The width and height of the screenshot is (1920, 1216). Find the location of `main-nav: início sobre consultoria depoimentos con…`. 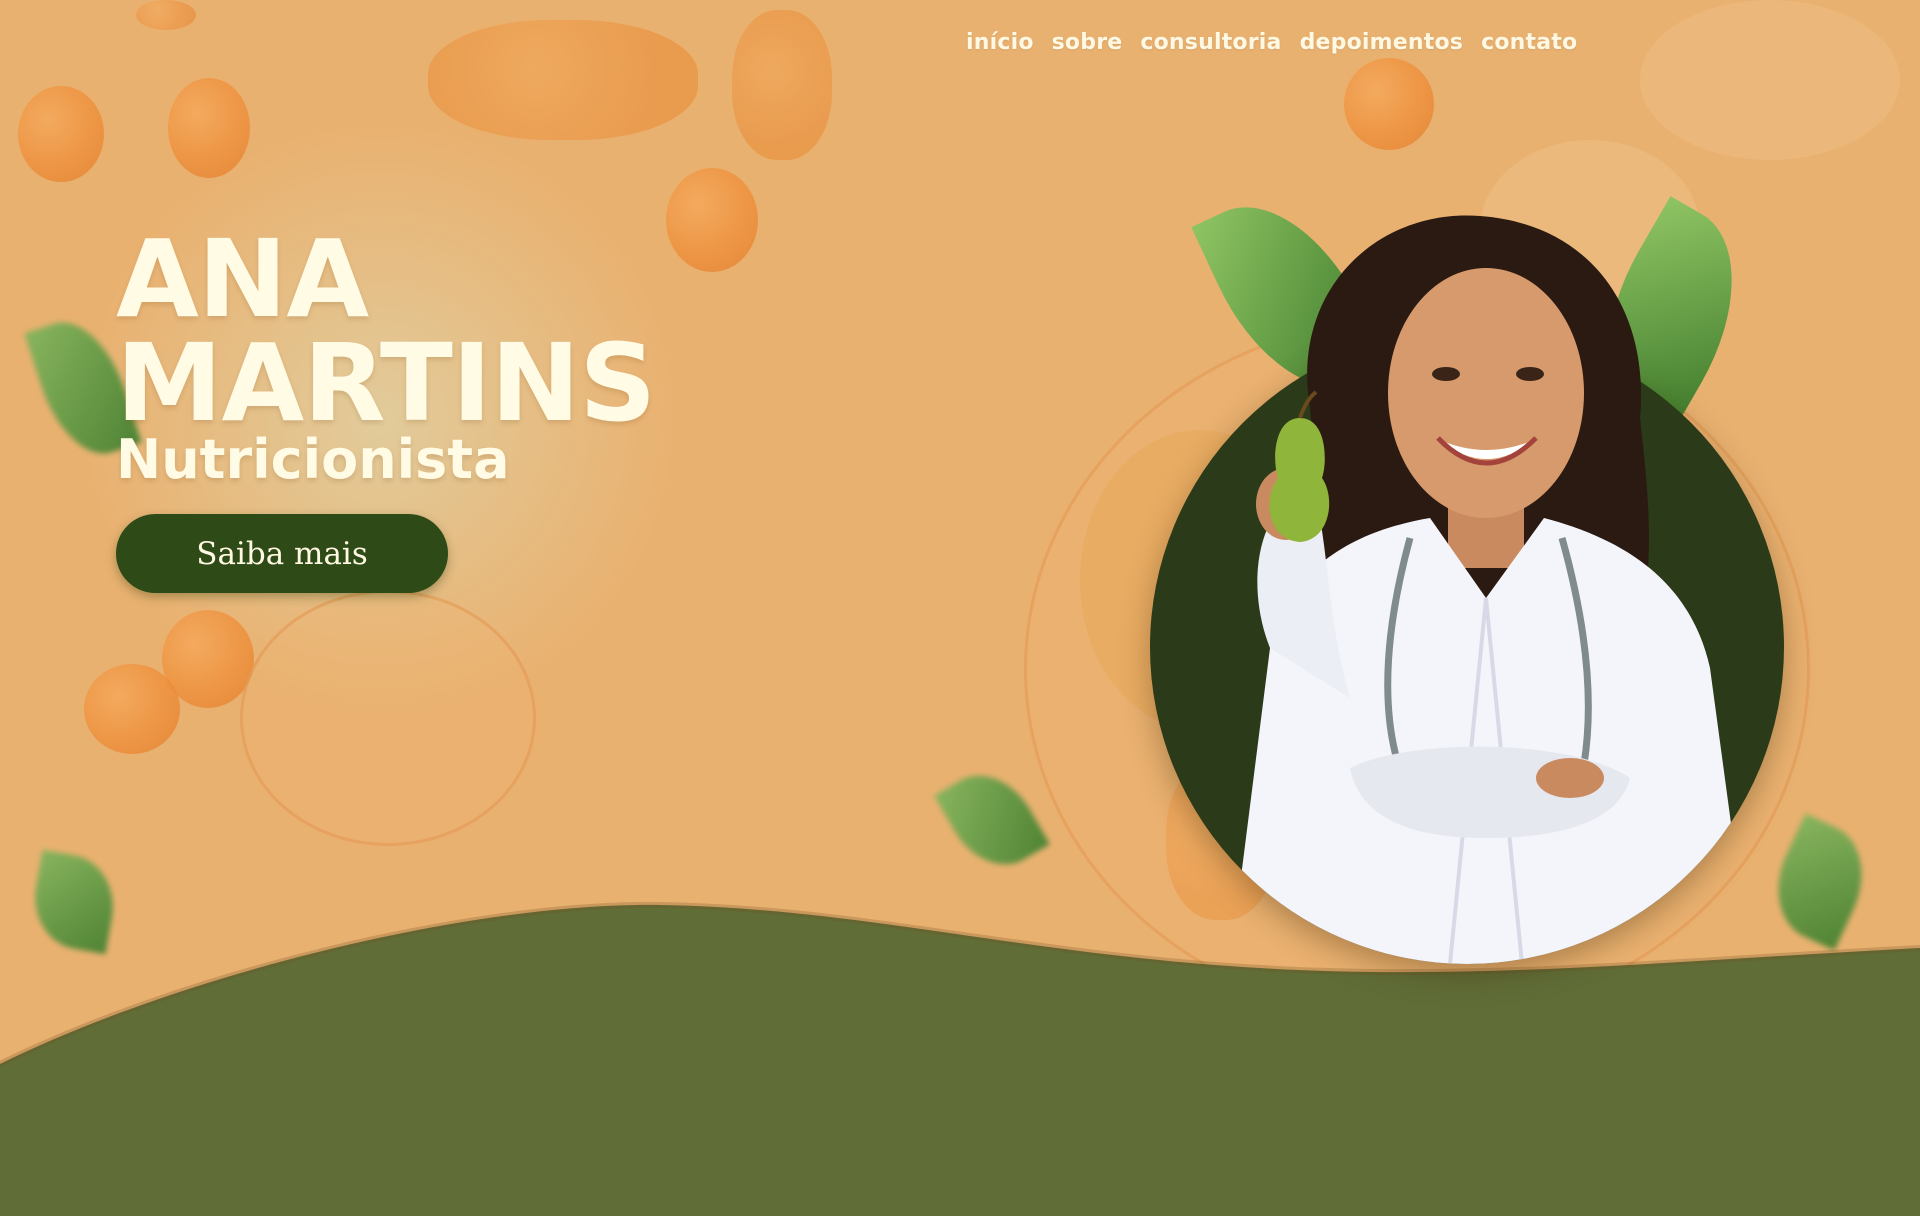

main-nav: início sobre consultoria depoimentos con… is located at coordinates (1271, 42).